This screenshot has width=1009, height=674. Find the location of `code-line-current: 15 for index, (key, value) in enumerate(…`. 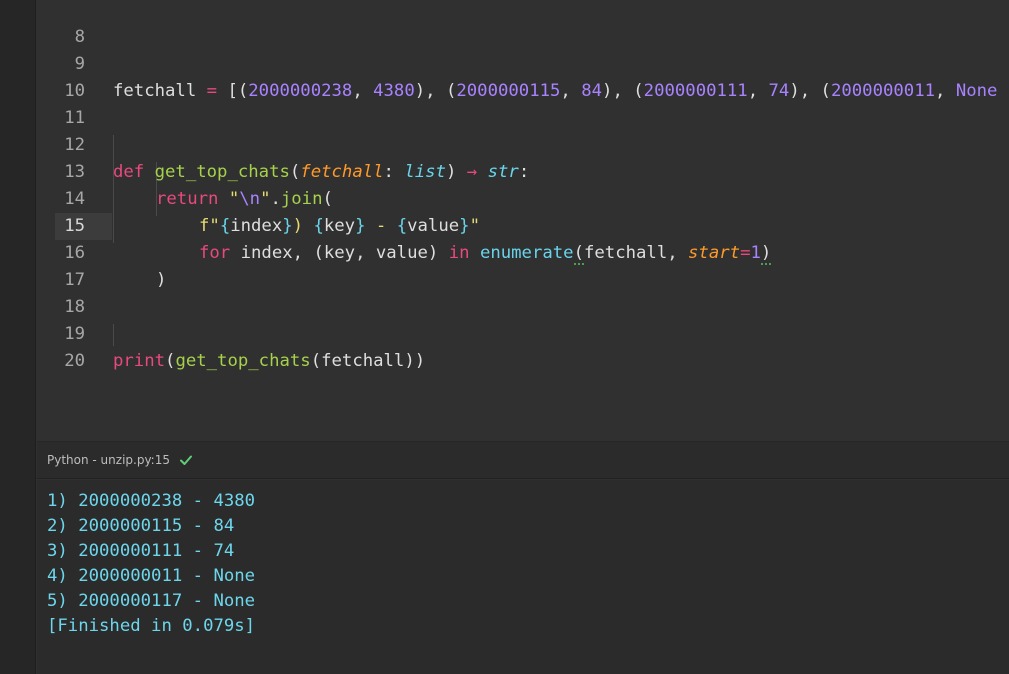

code-line-current: 15 for index, (key, value) in enumerate(… is located at coordinates (523, 225).